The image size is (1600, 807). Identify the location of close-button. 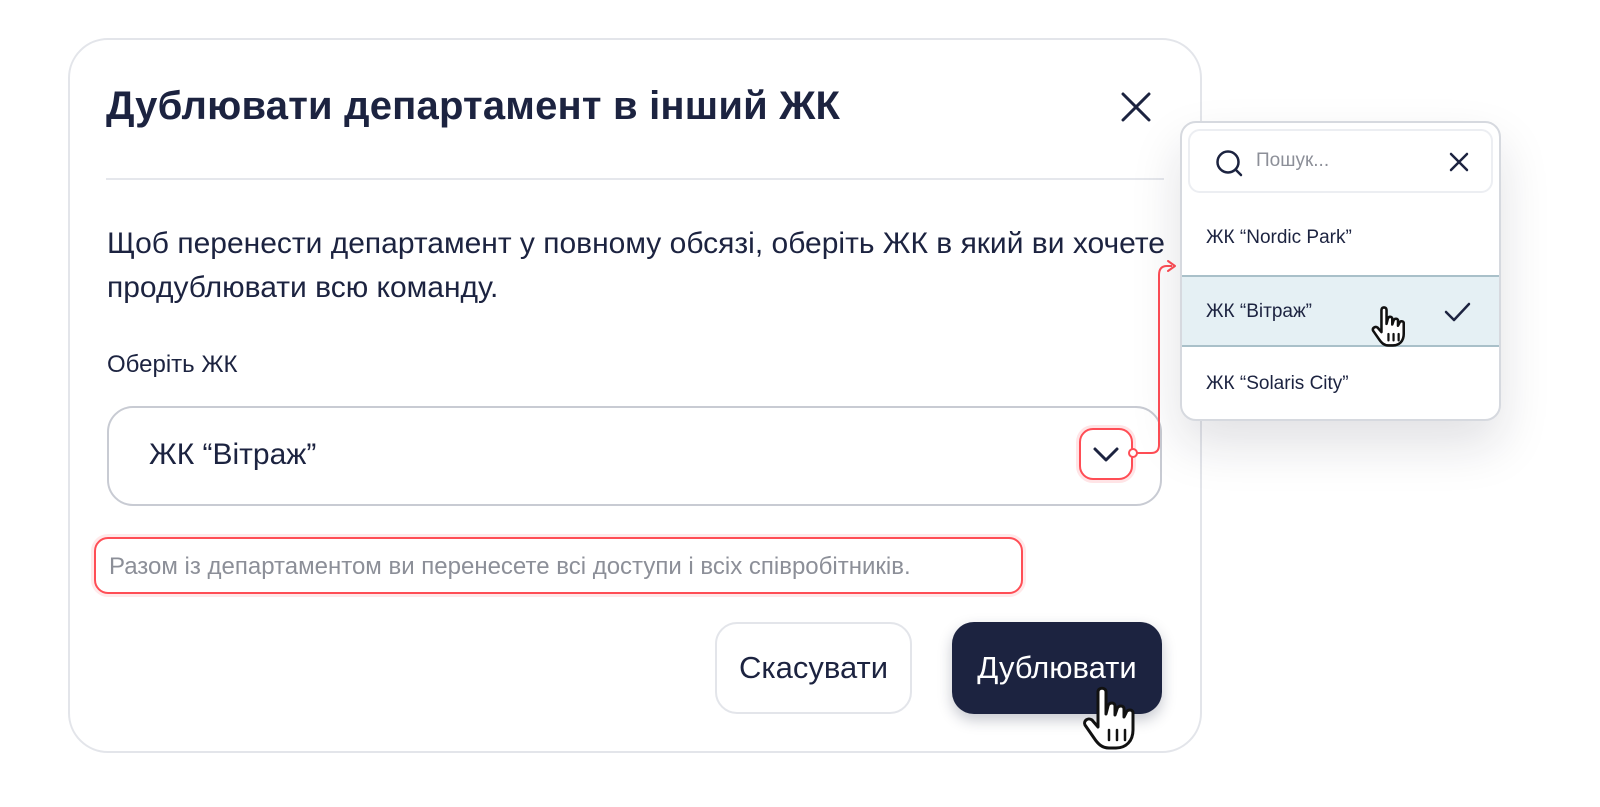
(1136, 107).